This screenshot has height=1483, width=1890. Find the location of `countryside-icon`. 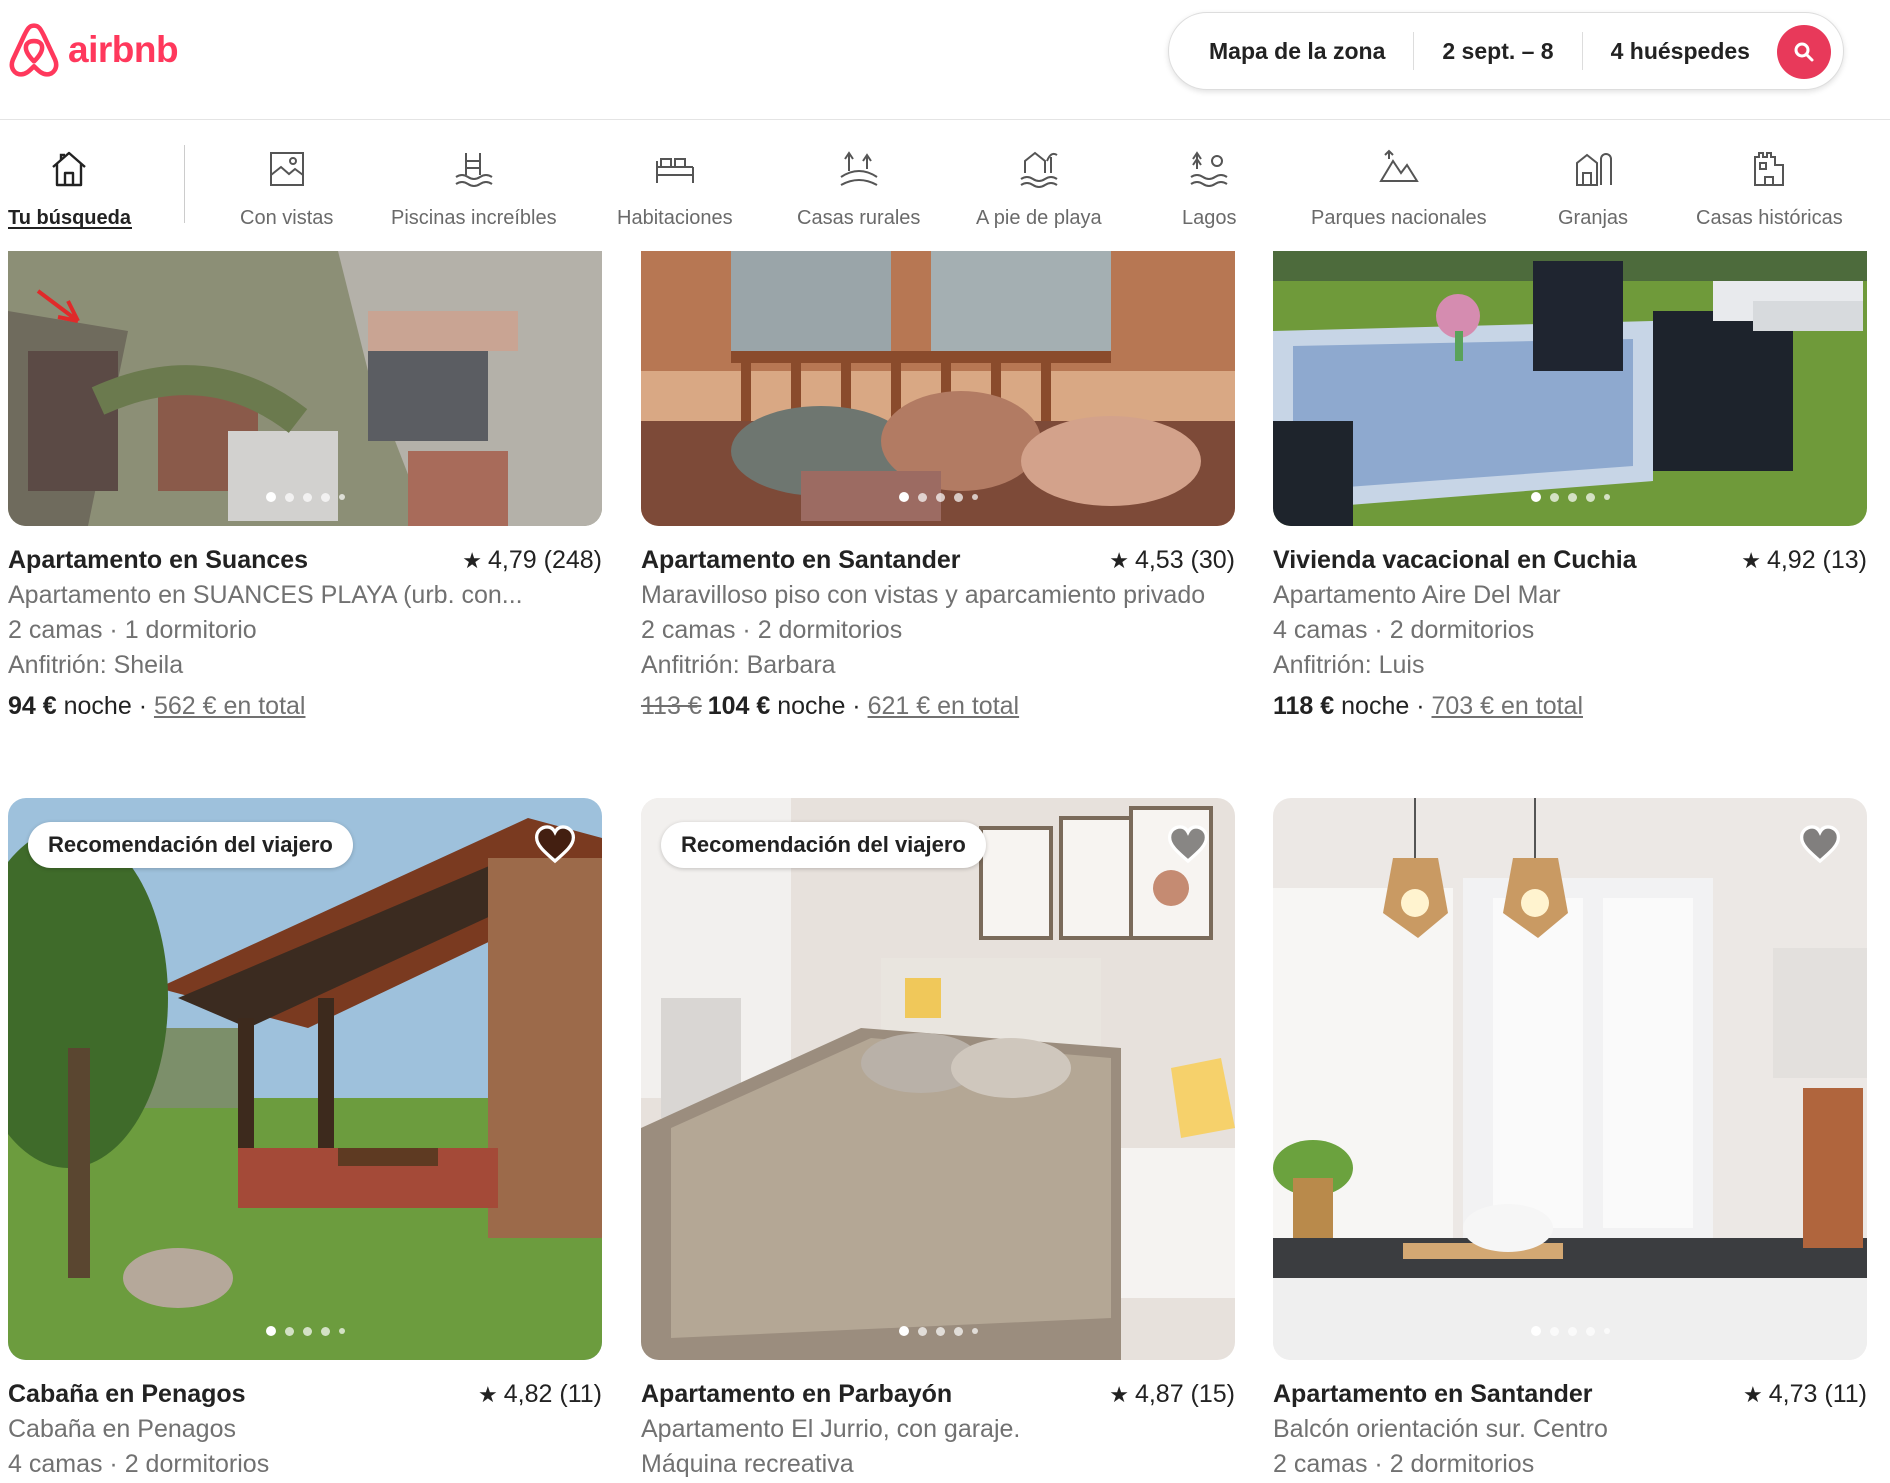

countryside-icon is located at coordinates (859, 169).